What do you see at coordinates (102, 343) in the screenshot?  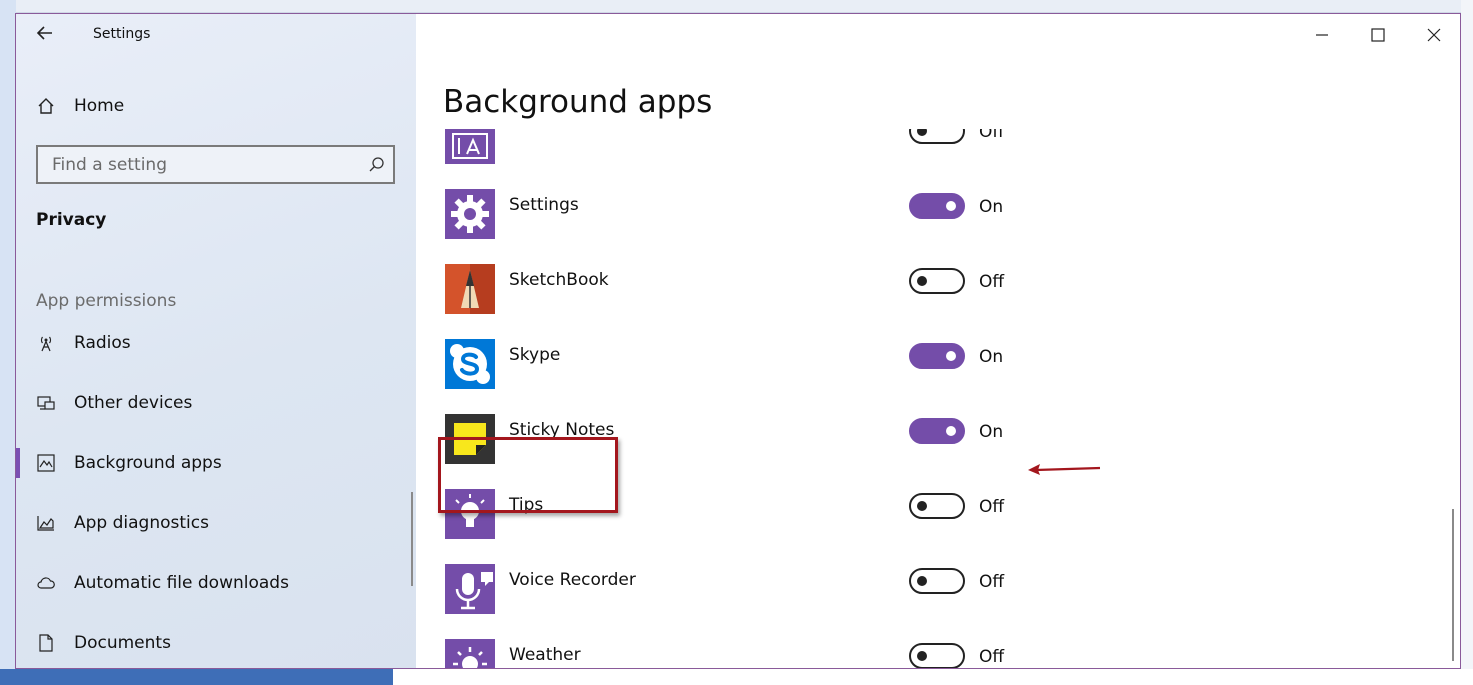 I see `sidebar-item-label: Radios` at bounding box center [102, 343].